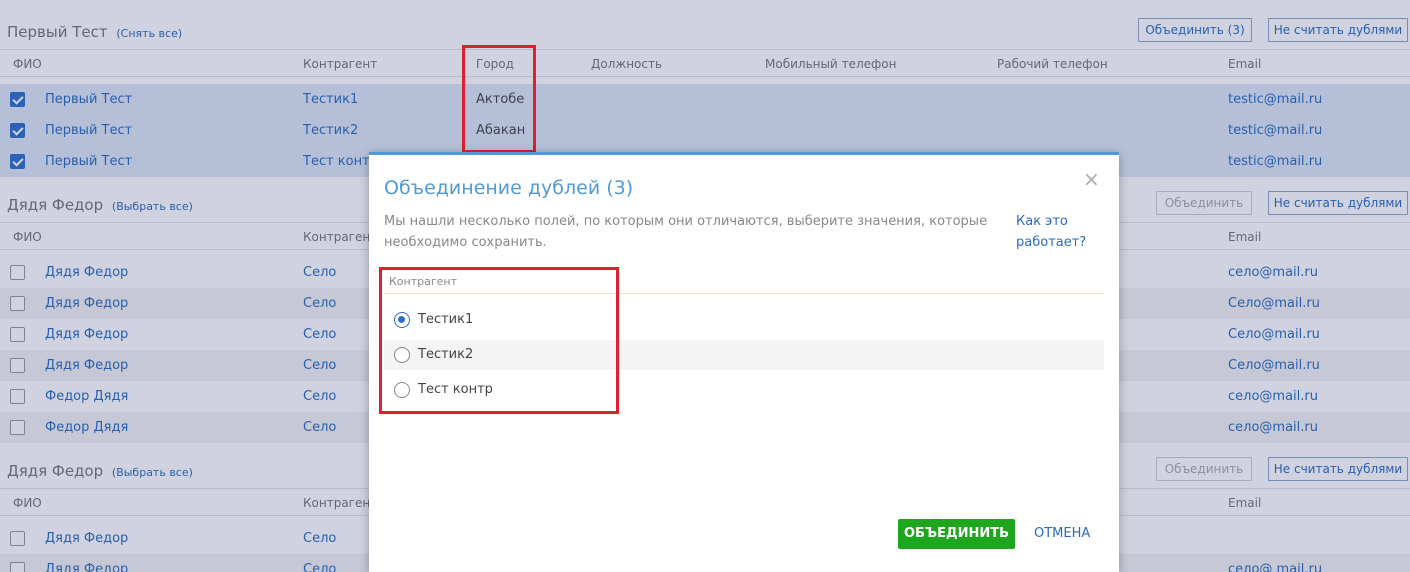 The width and height of the screenshot is (1410, 572). What do you see at coordinates (499, 340) in the screenshot?
I see `options-highlight` at bounding box center [499, 340].